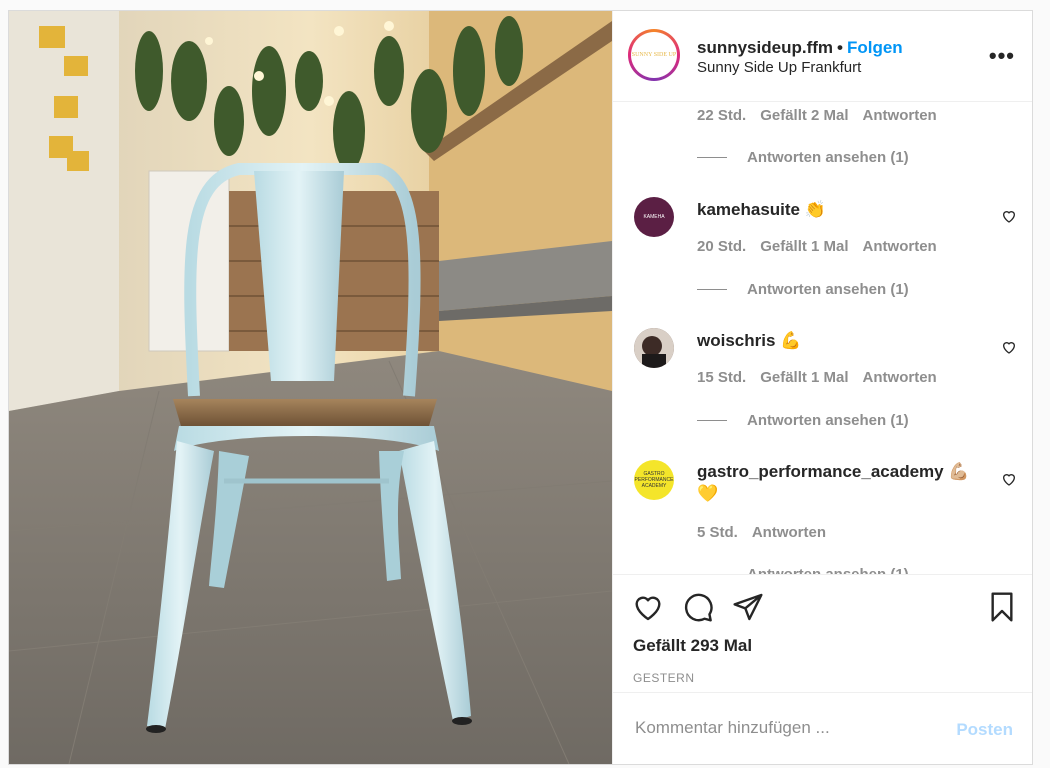  I want to click on profile-avatar-image: SUNNY SIDE UP, so click(654, 55).